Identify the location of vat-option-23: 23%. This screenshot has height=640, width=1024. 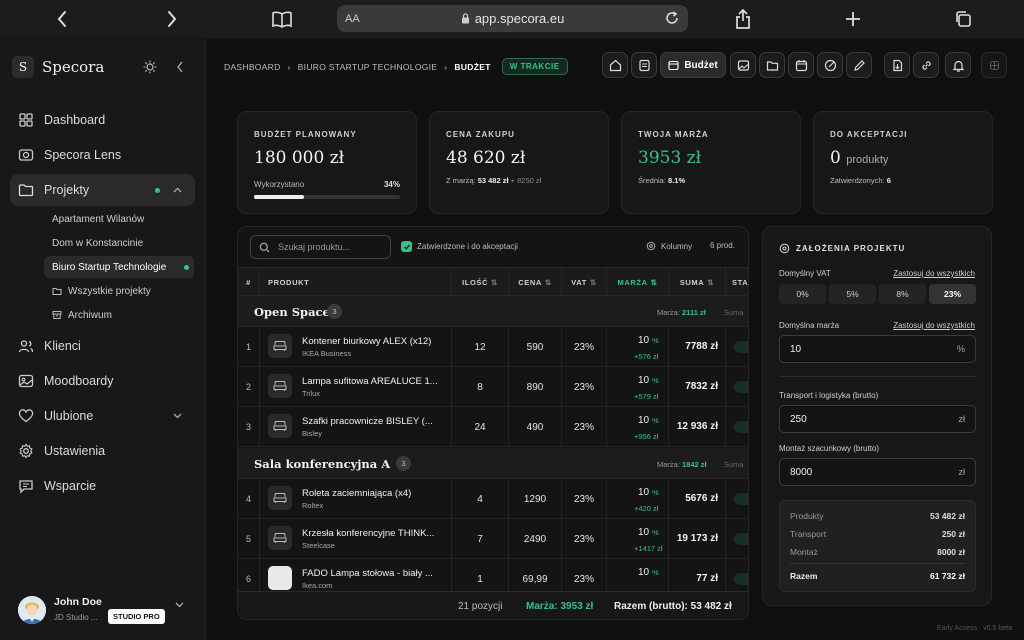
(952, 294).